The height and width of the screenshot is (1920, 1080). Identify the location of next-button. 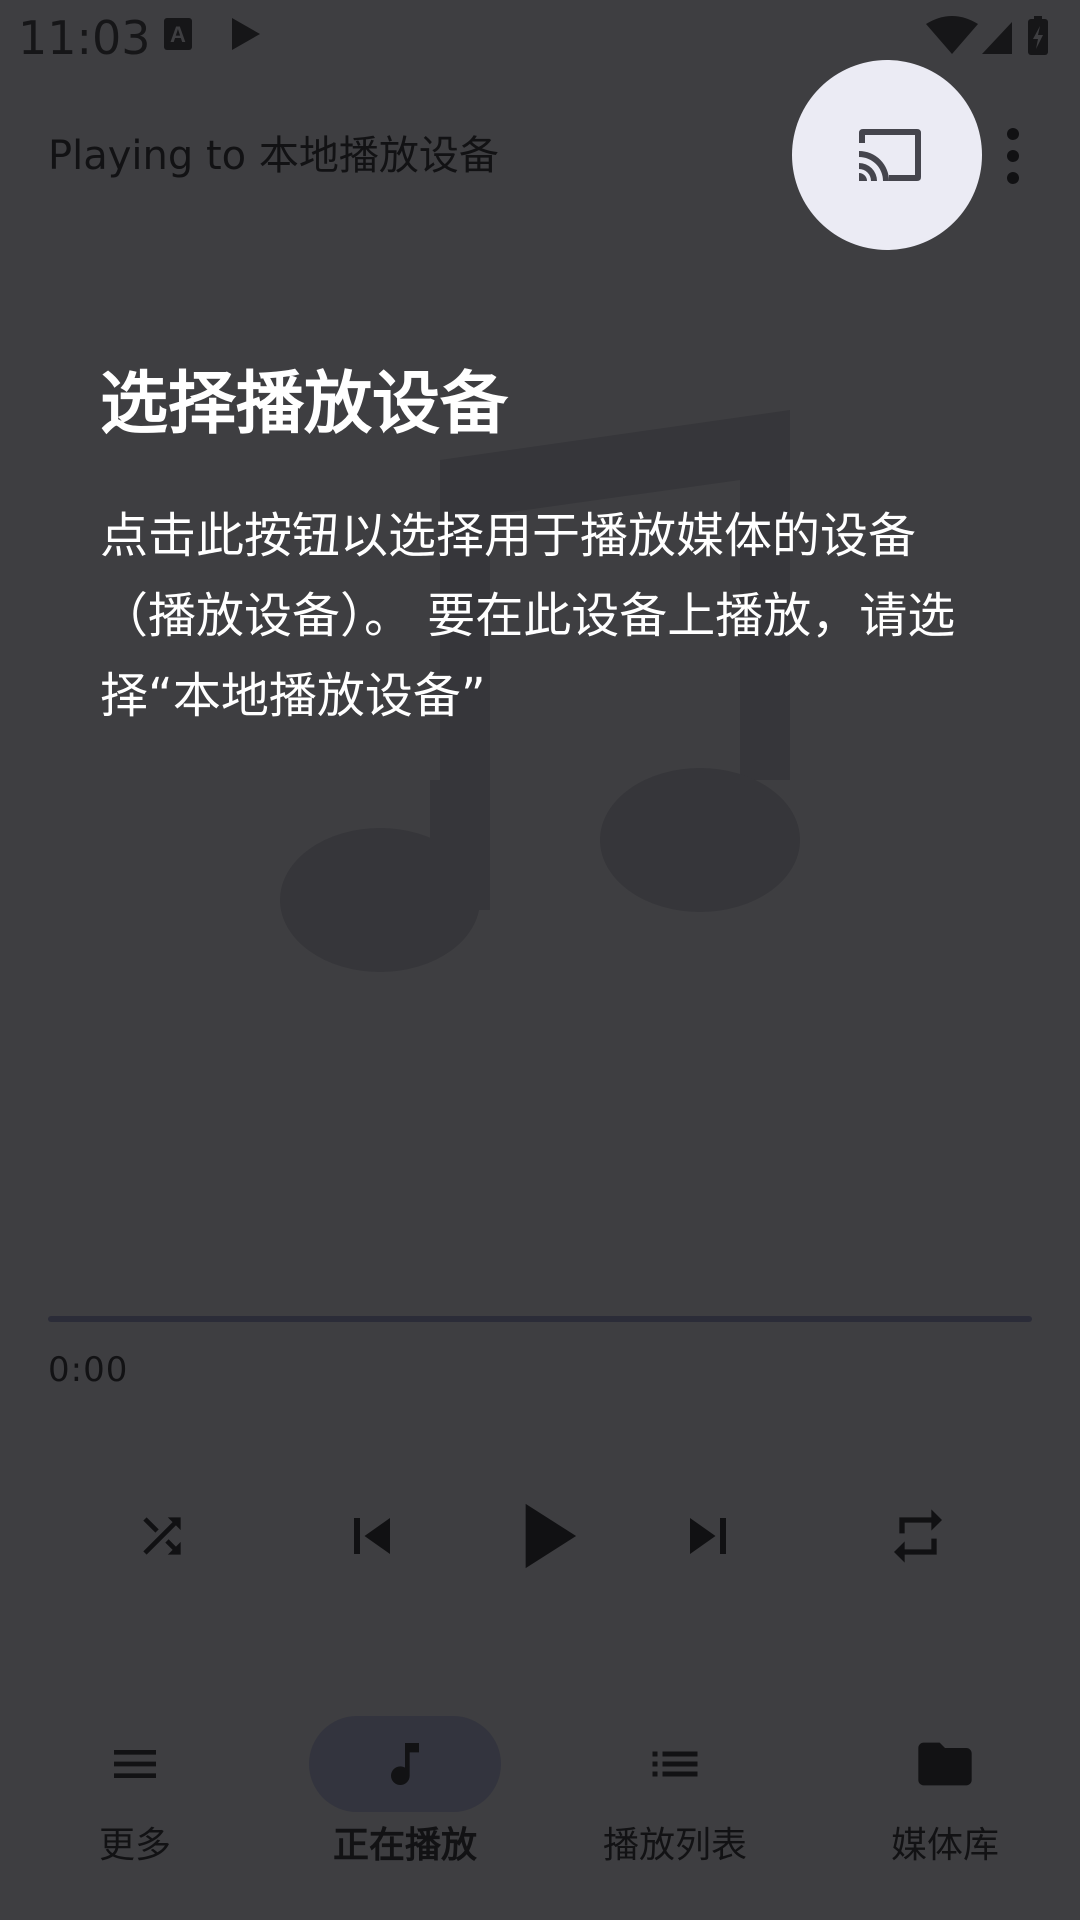
(708, 1536).